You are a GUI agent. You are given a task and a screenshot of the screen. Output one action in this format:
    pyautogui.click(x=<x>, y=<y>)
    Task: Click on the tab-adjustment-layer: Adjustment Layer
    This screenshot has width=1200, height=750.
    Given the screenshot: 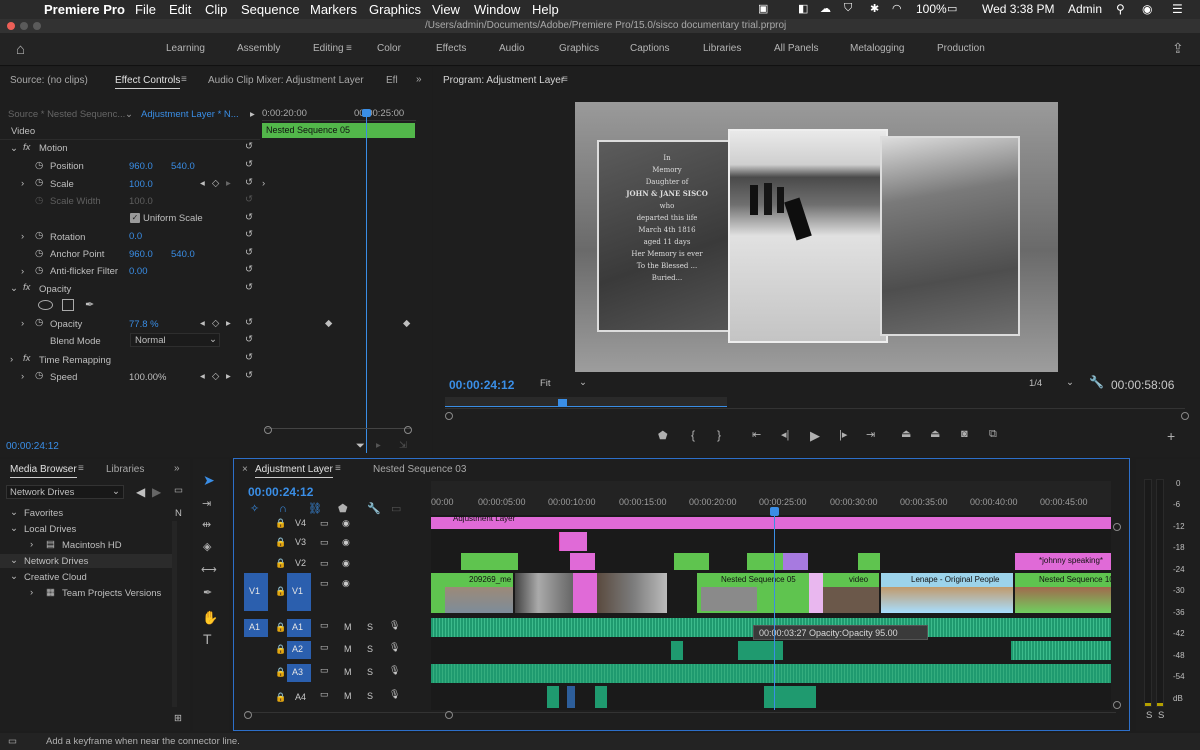 What is the action you would take?
    pyautogui.click(x=294, y=471)
    